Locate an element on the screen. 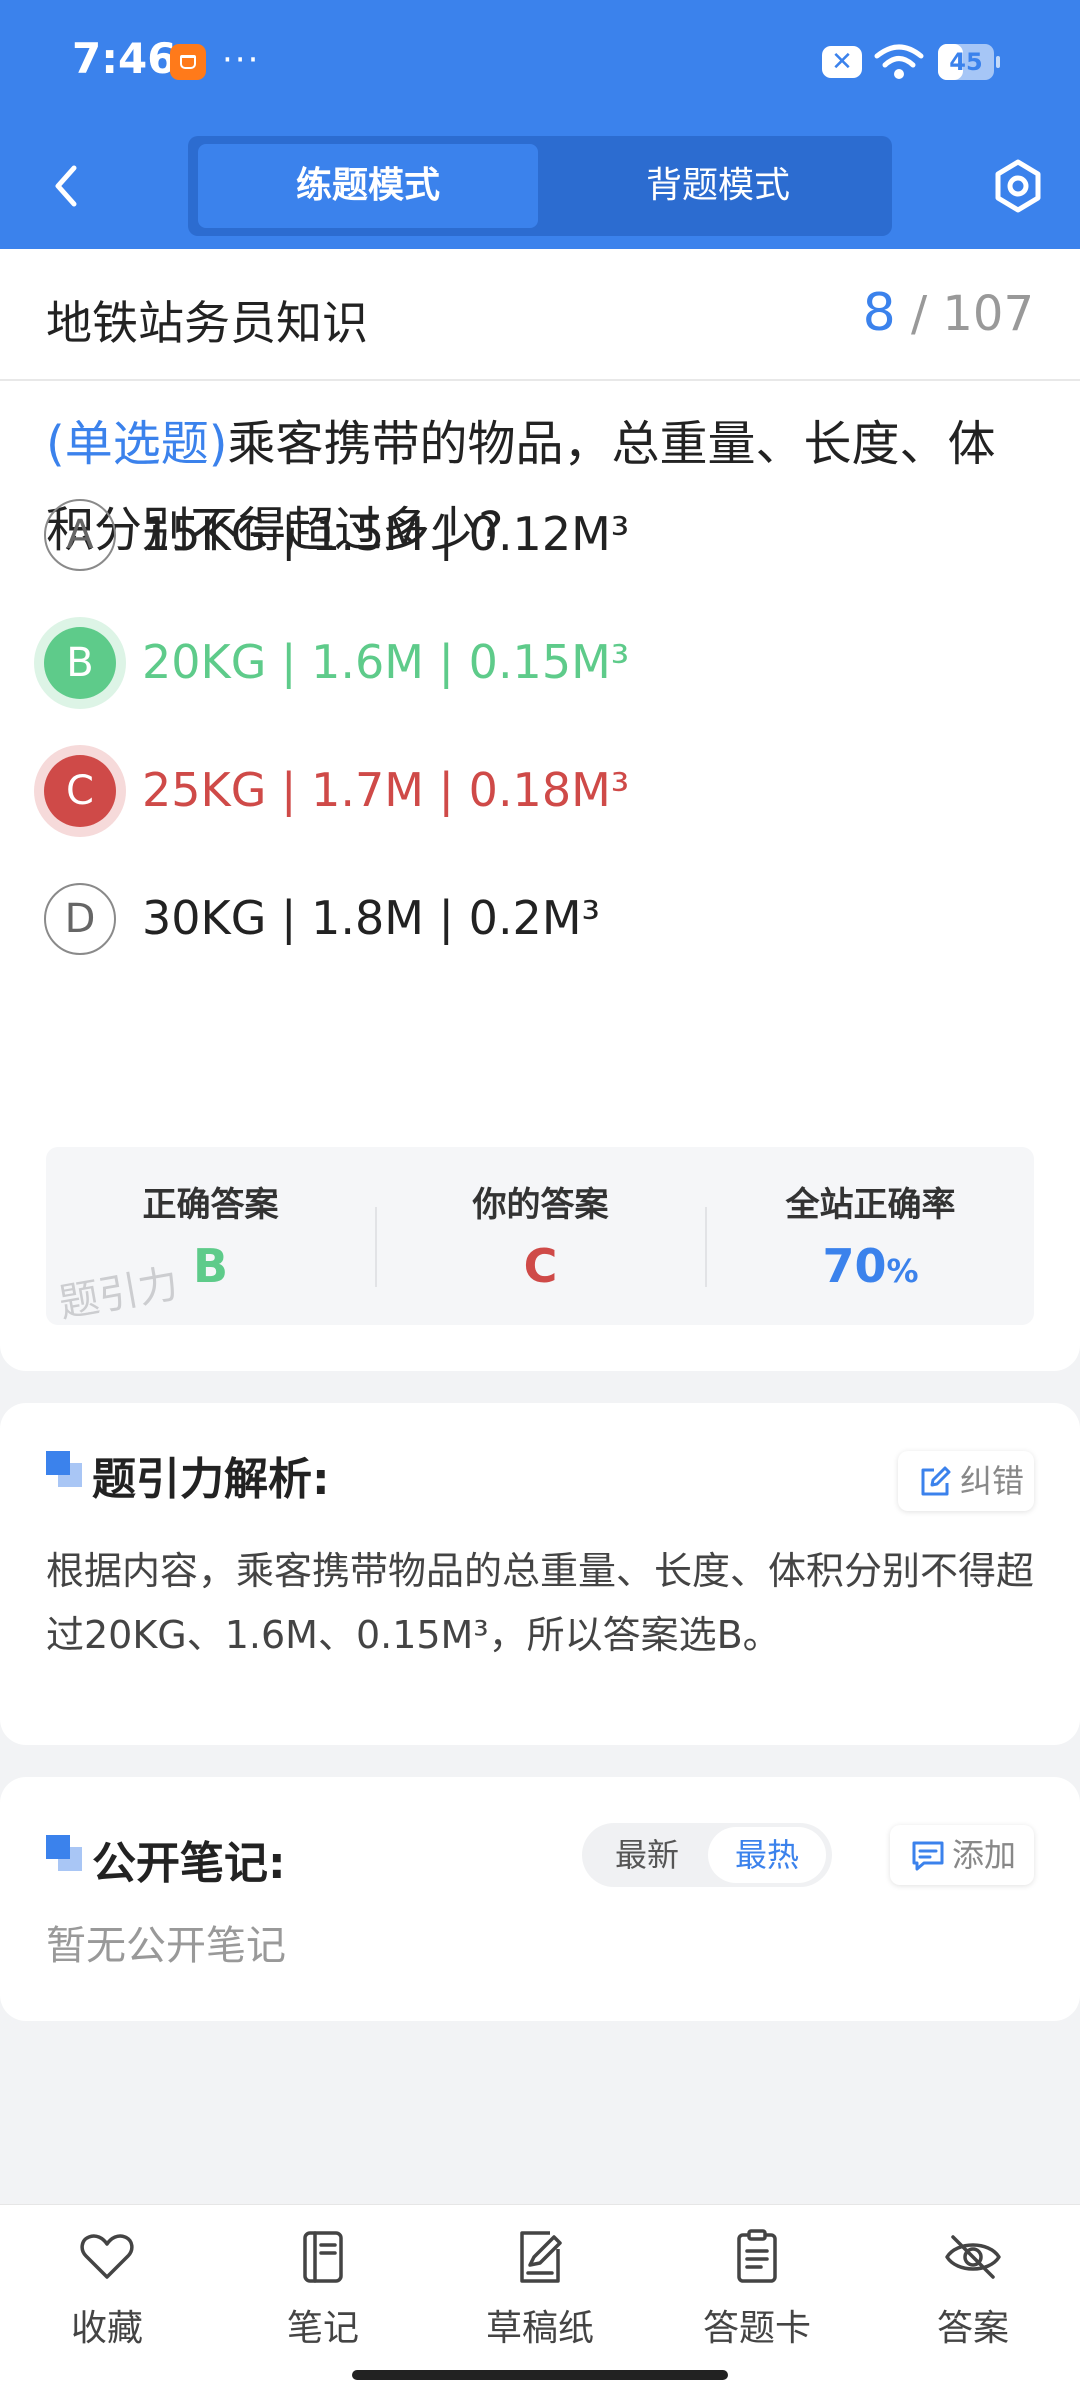 The width and height of the screenshot is (1080, 2401). shopping-app-icon is located at coordinates (188, 62).